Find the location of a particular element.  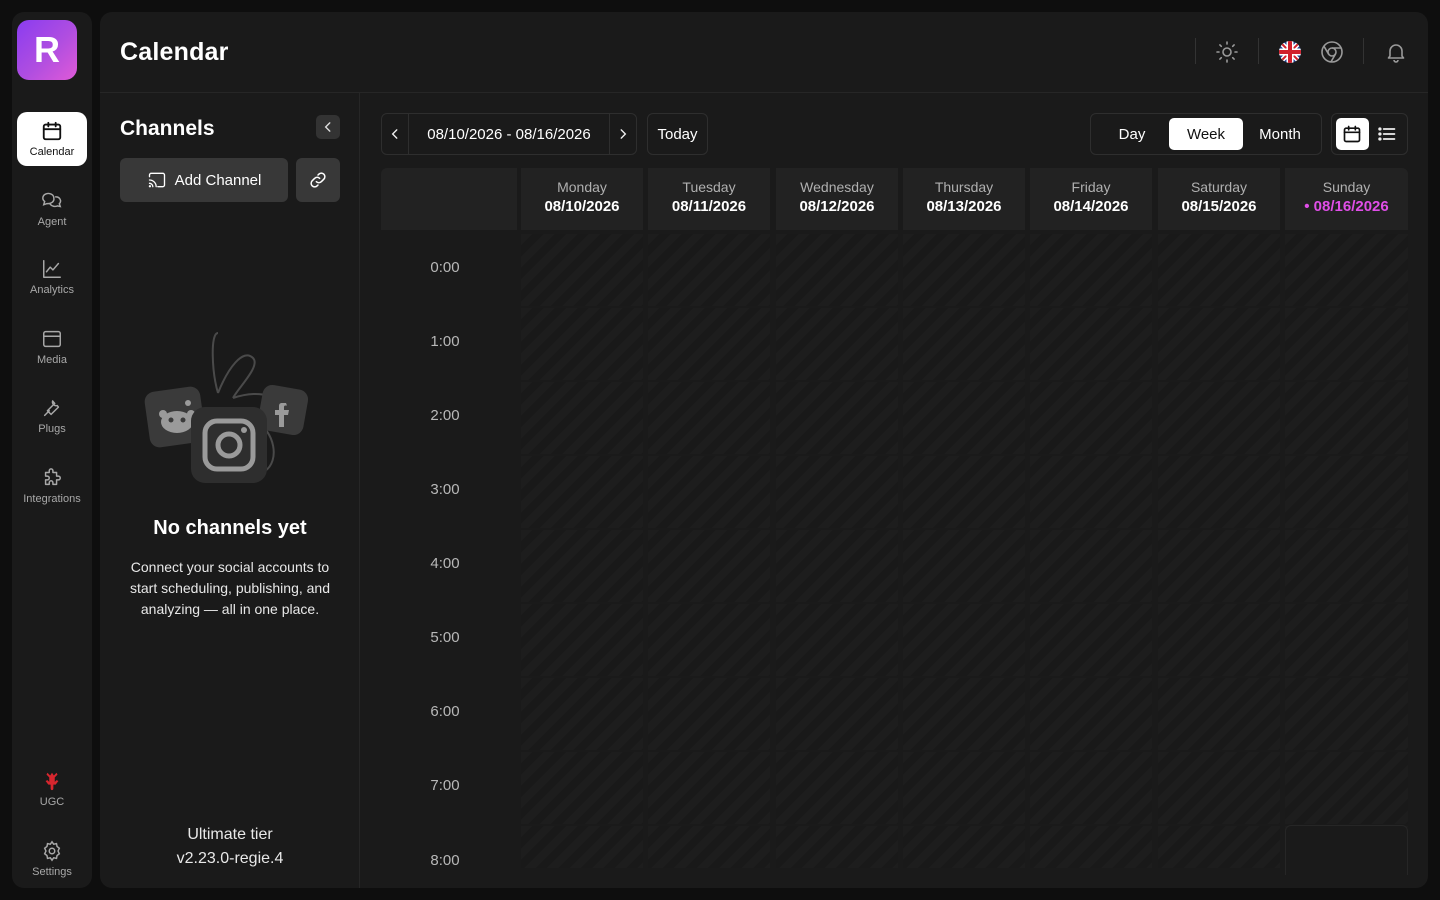

app-logo: R is located at coordinates (47, 50).